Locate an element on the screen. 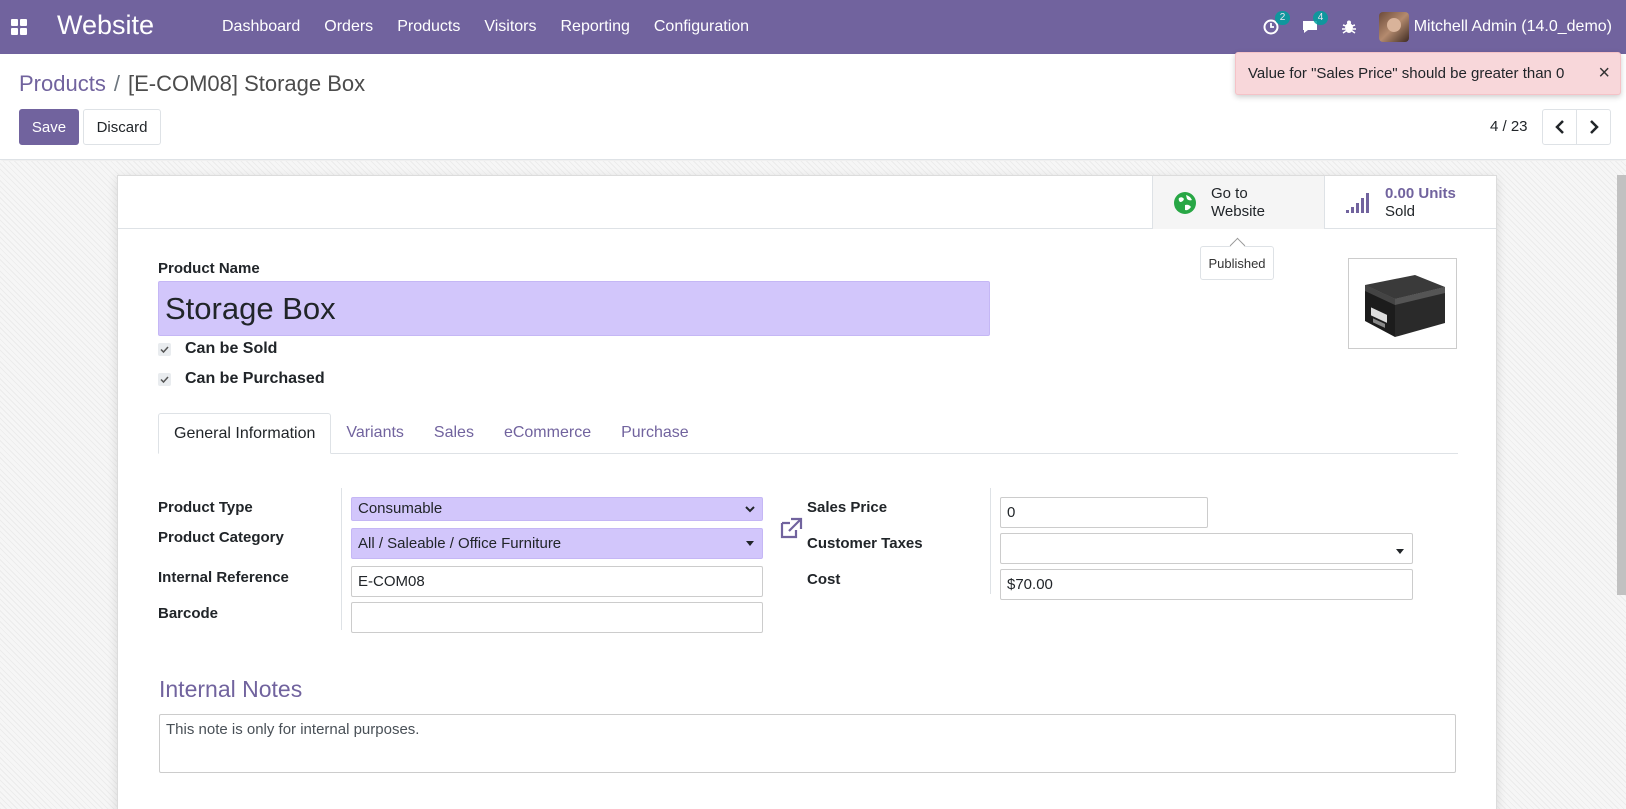 The width and height of the screenshot is (1626, 809). external-link-icon is located at coordinates (791, 530).